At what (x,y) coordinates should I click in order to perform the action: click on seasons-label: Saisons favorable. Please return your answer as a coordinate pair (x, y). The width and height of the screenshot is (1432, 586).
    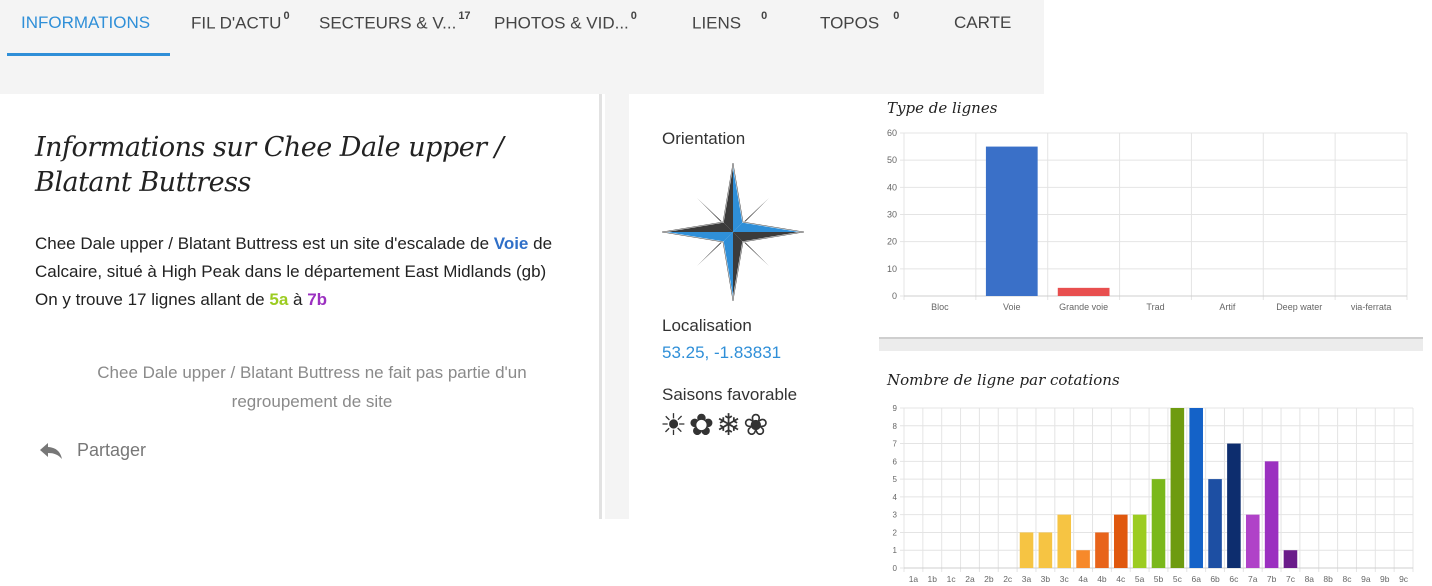
    Looking at the image, I should click on (730, 394).